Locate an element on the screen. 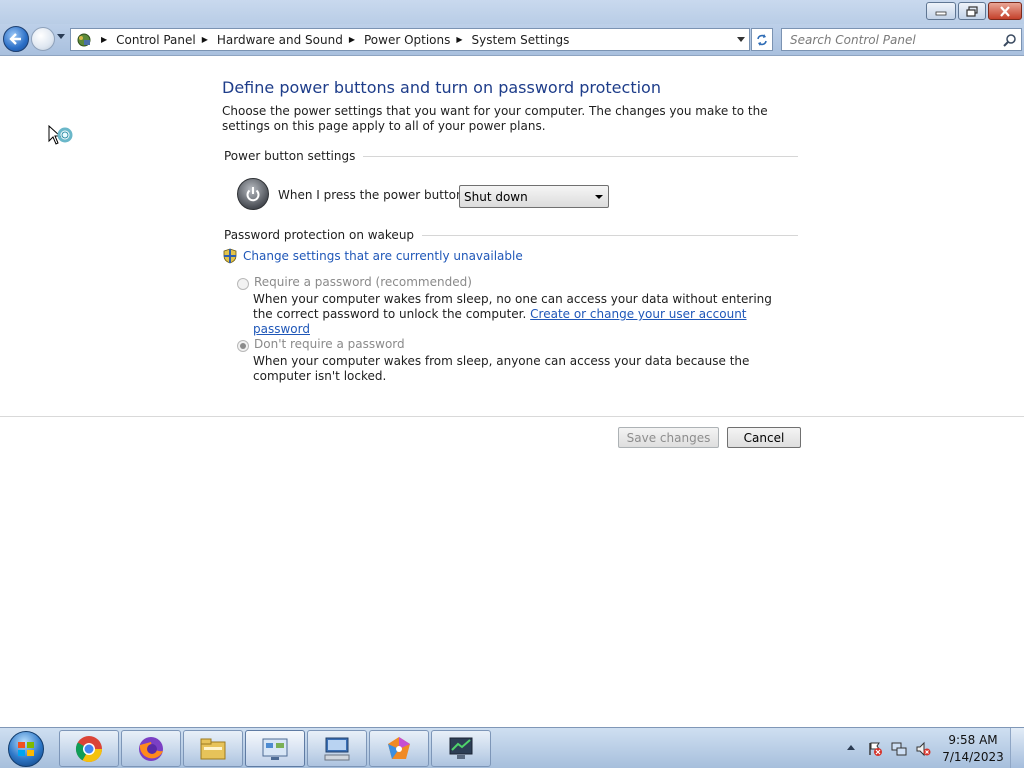  forward-button is located at coordinates (43, 39).